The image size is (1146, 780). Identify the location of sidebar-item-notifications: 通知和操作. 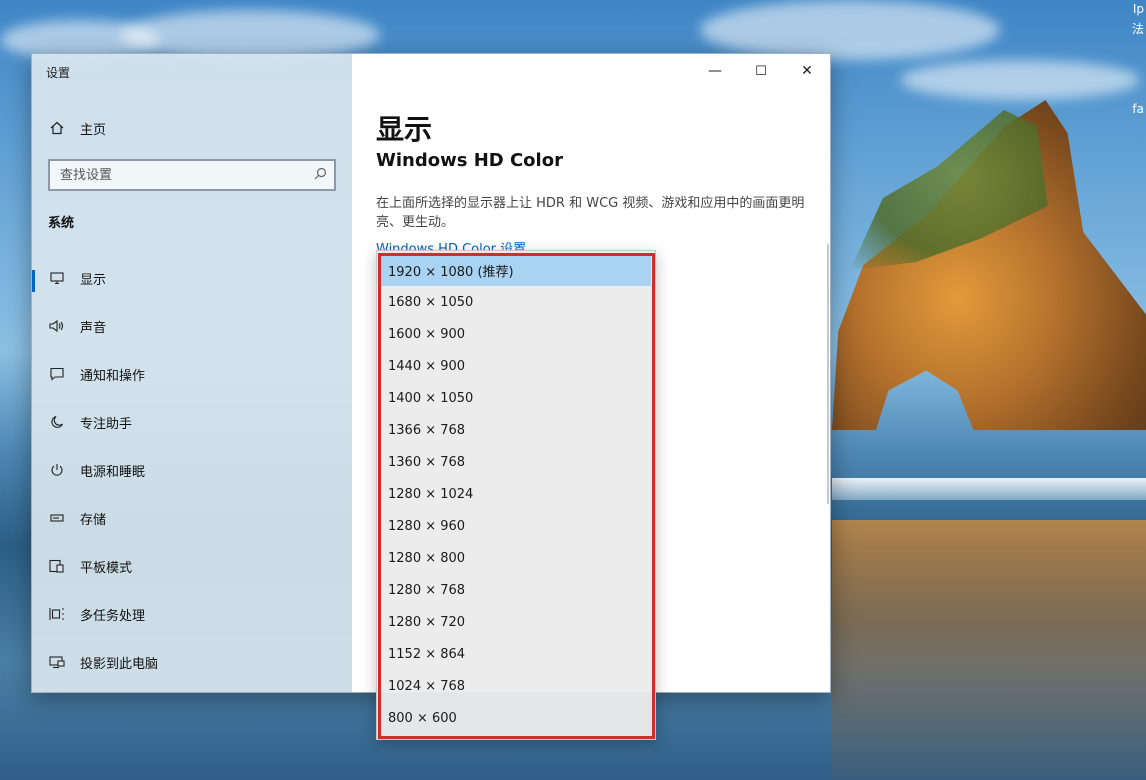
(192, 374).